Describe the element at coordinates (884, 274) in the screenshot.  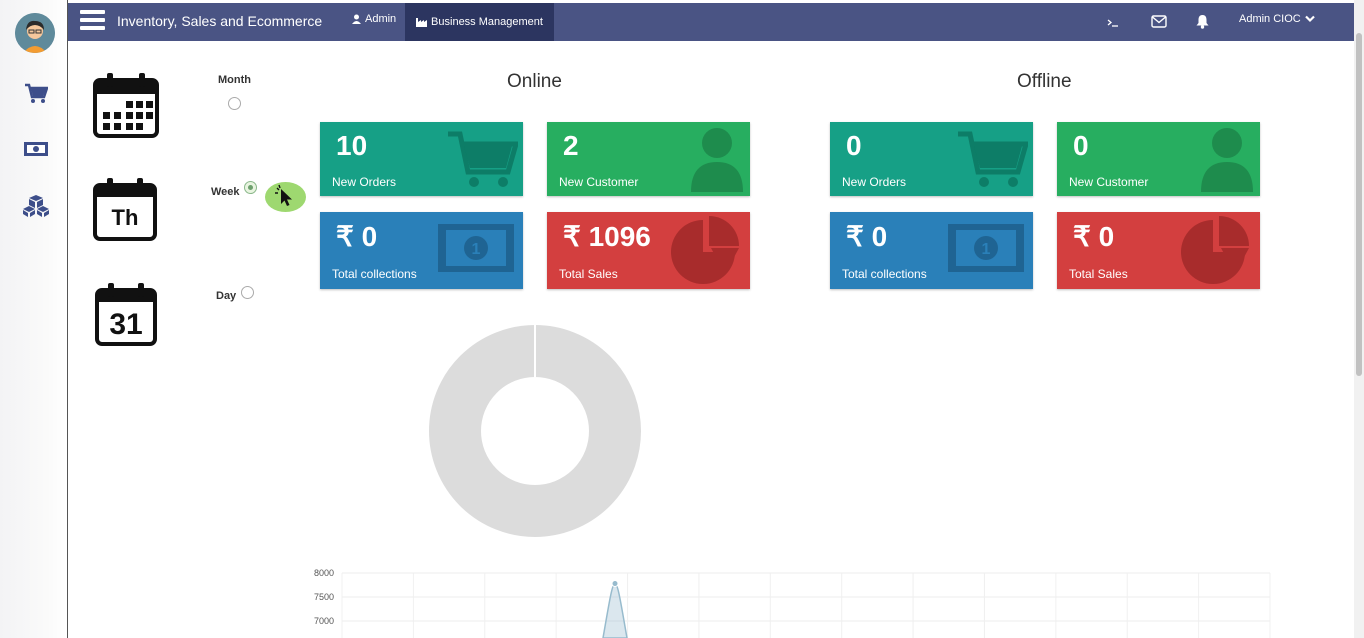
I see `offline-total-collections-label: Total collections` at that location.